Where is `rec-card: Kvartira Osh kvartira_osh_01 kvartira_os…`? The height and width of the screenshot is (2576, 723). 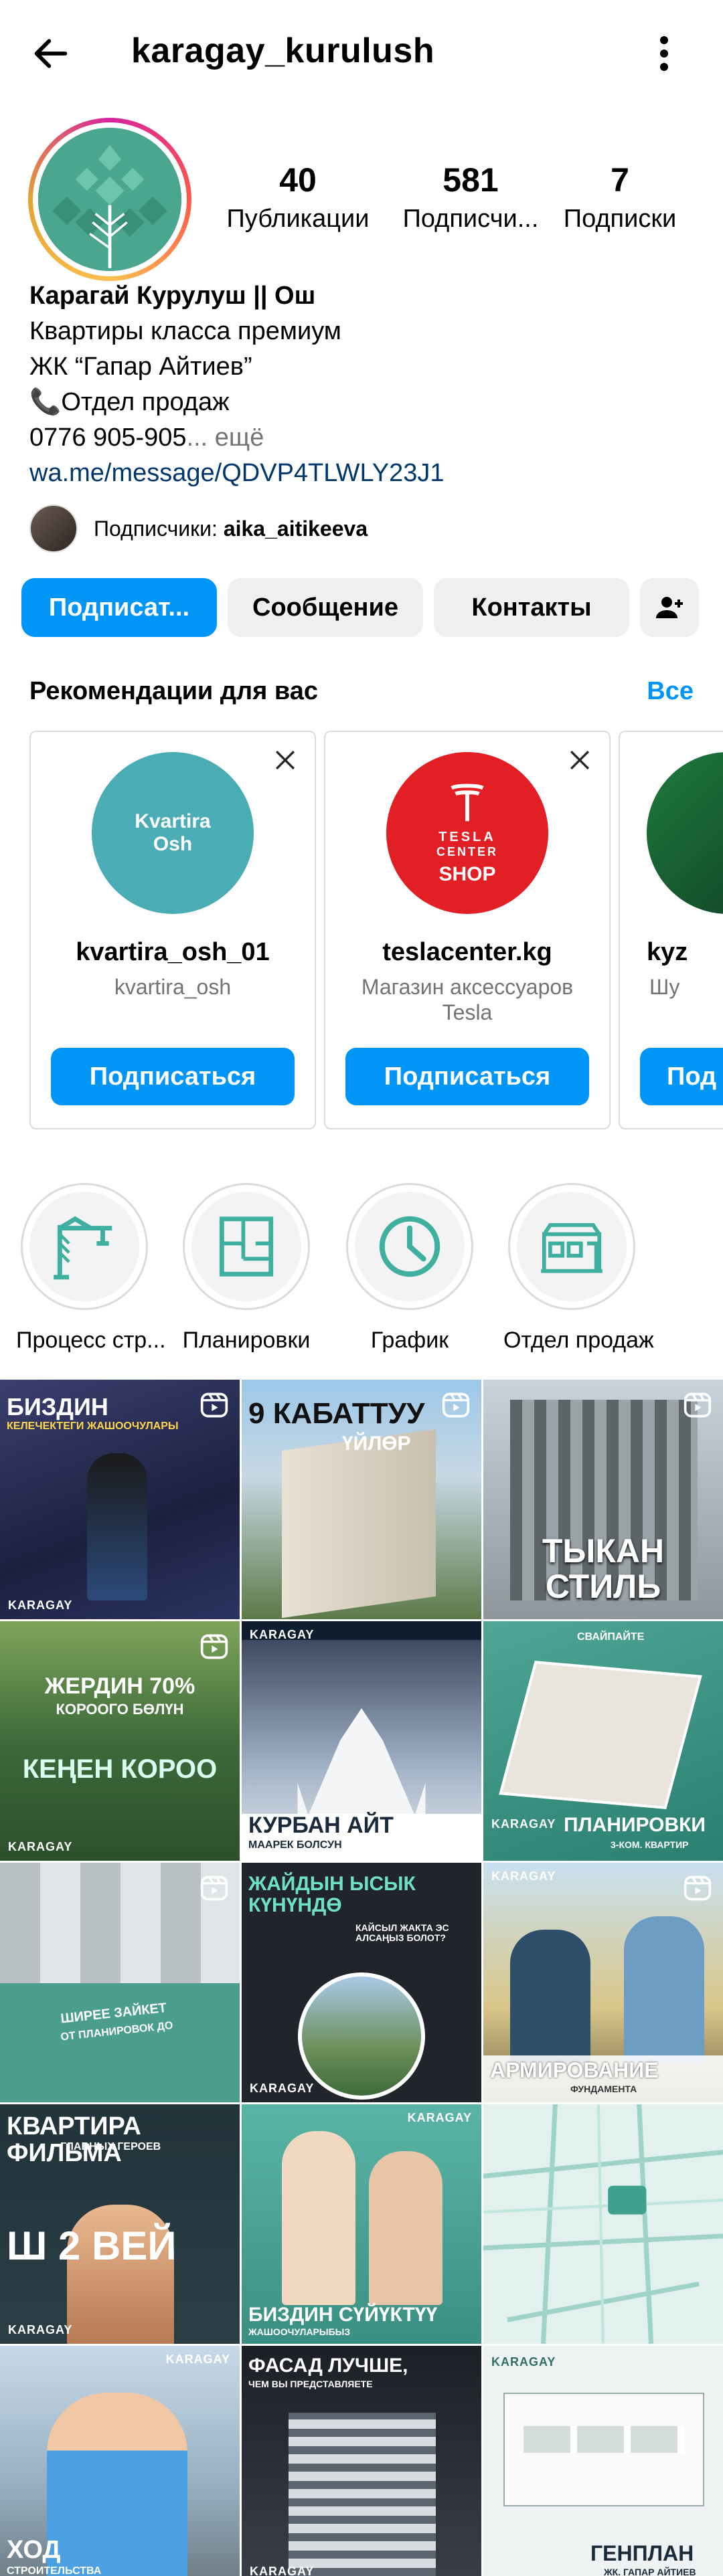 rec-card: Kvartira Osh kvartira_osh_01 kvartira_os… is located at coordinates (172, 930).